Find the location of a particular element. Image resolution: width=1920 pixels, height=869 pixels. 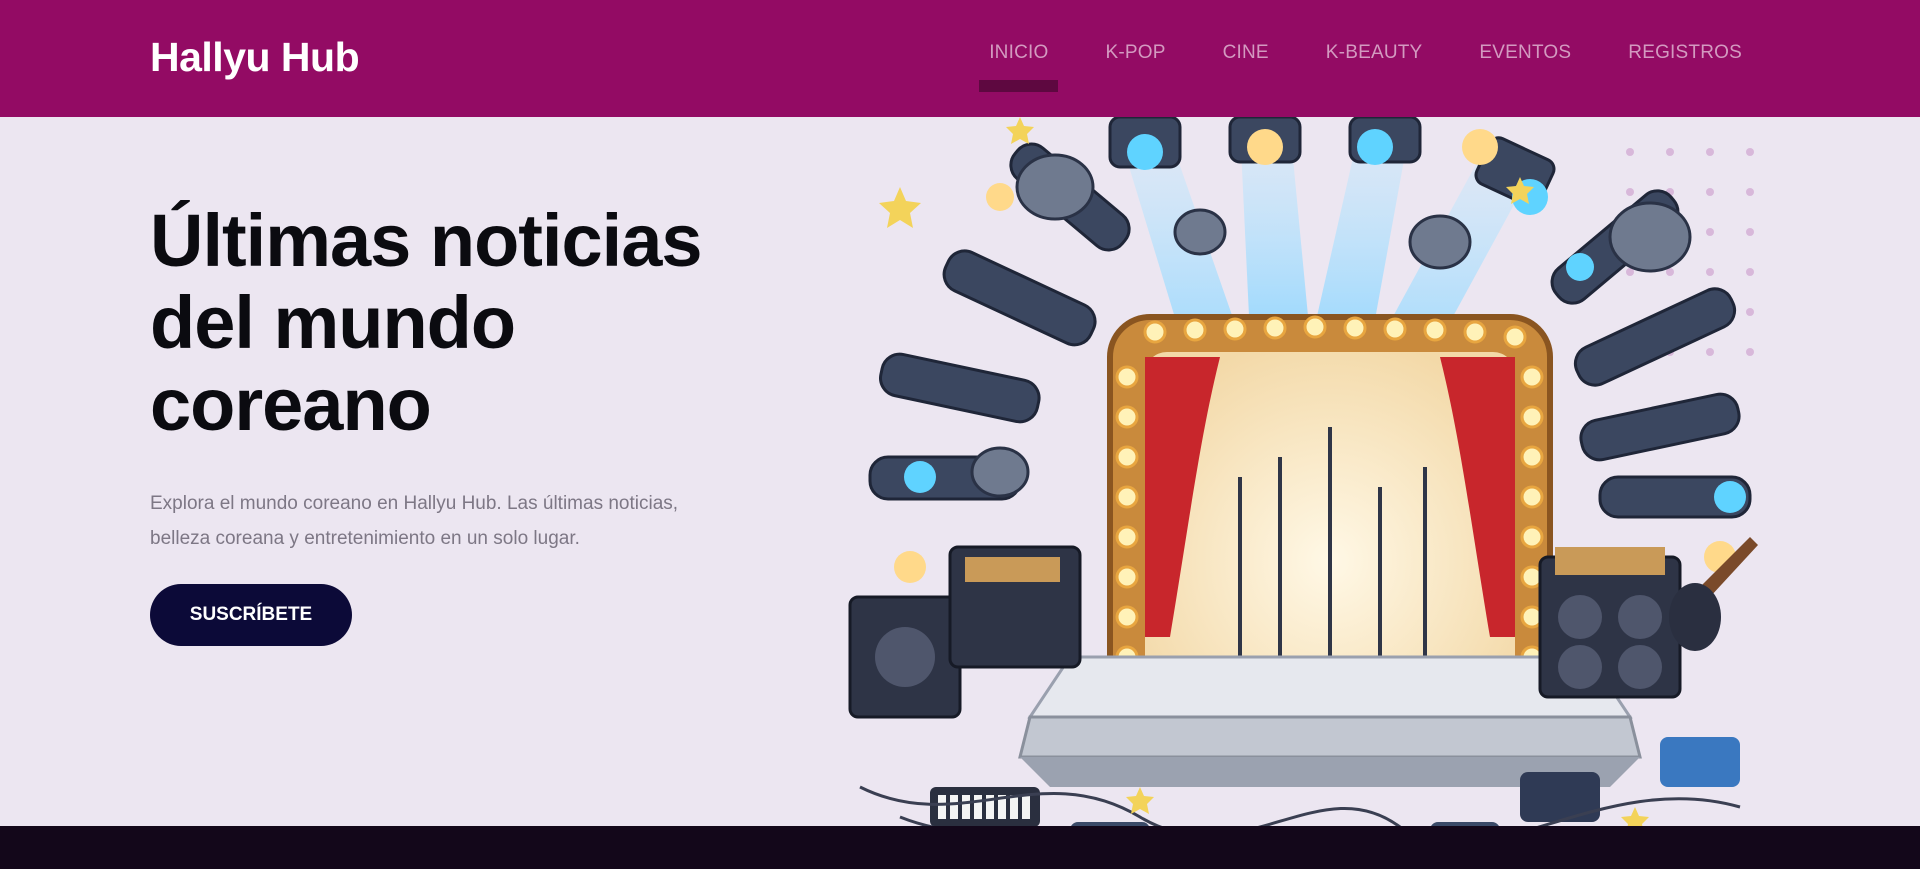

nav-item-registros: REGISTROS is located at coordinates (1685, 53).